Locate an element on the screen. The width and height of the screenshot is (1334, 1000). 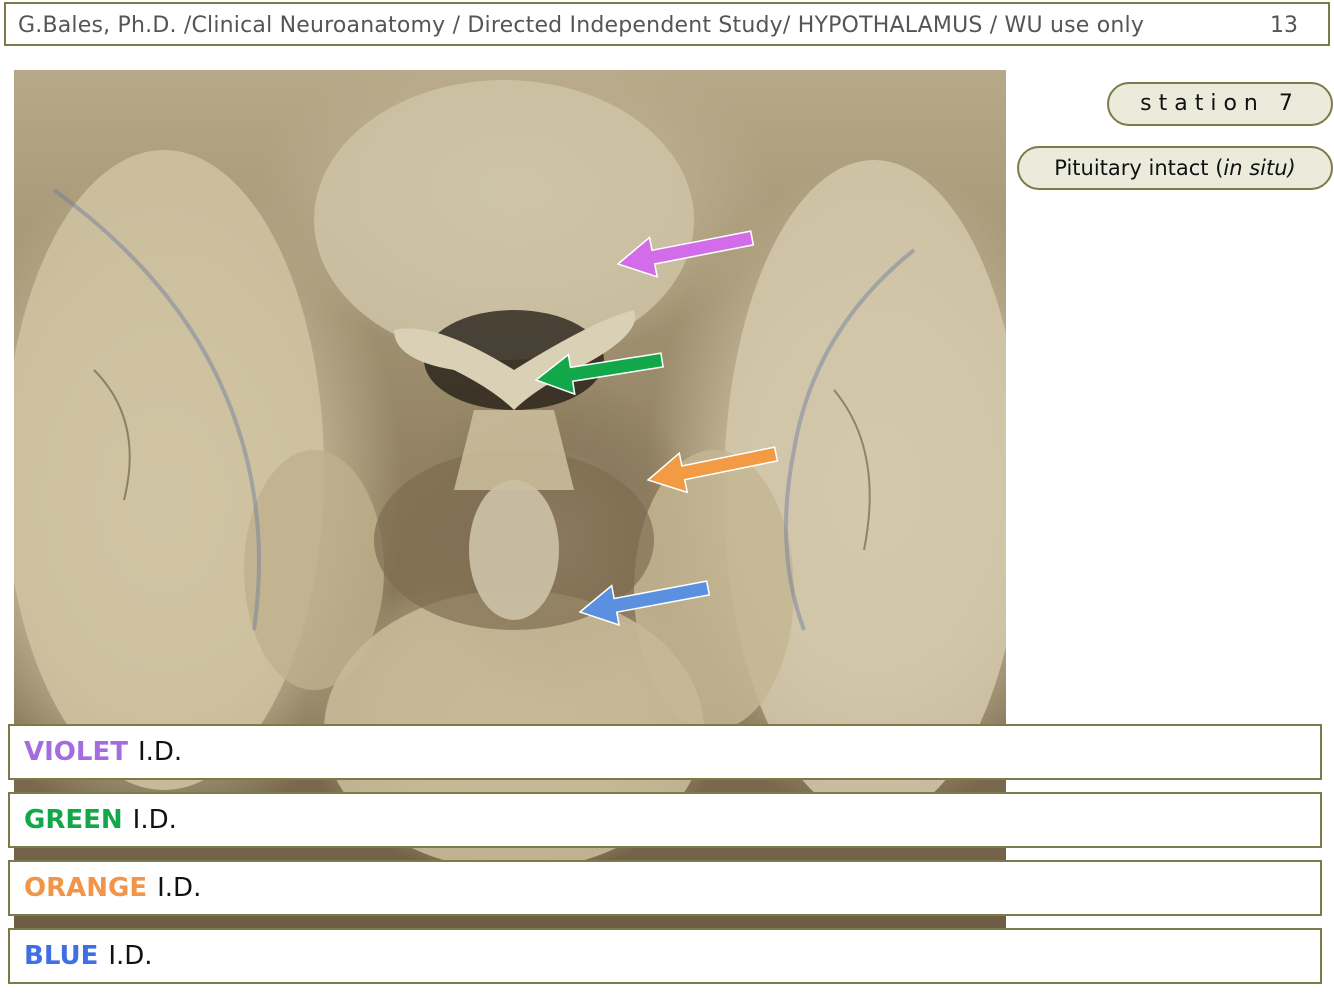
id-label-violet: VIOLET is located at coordinates (76, 752).